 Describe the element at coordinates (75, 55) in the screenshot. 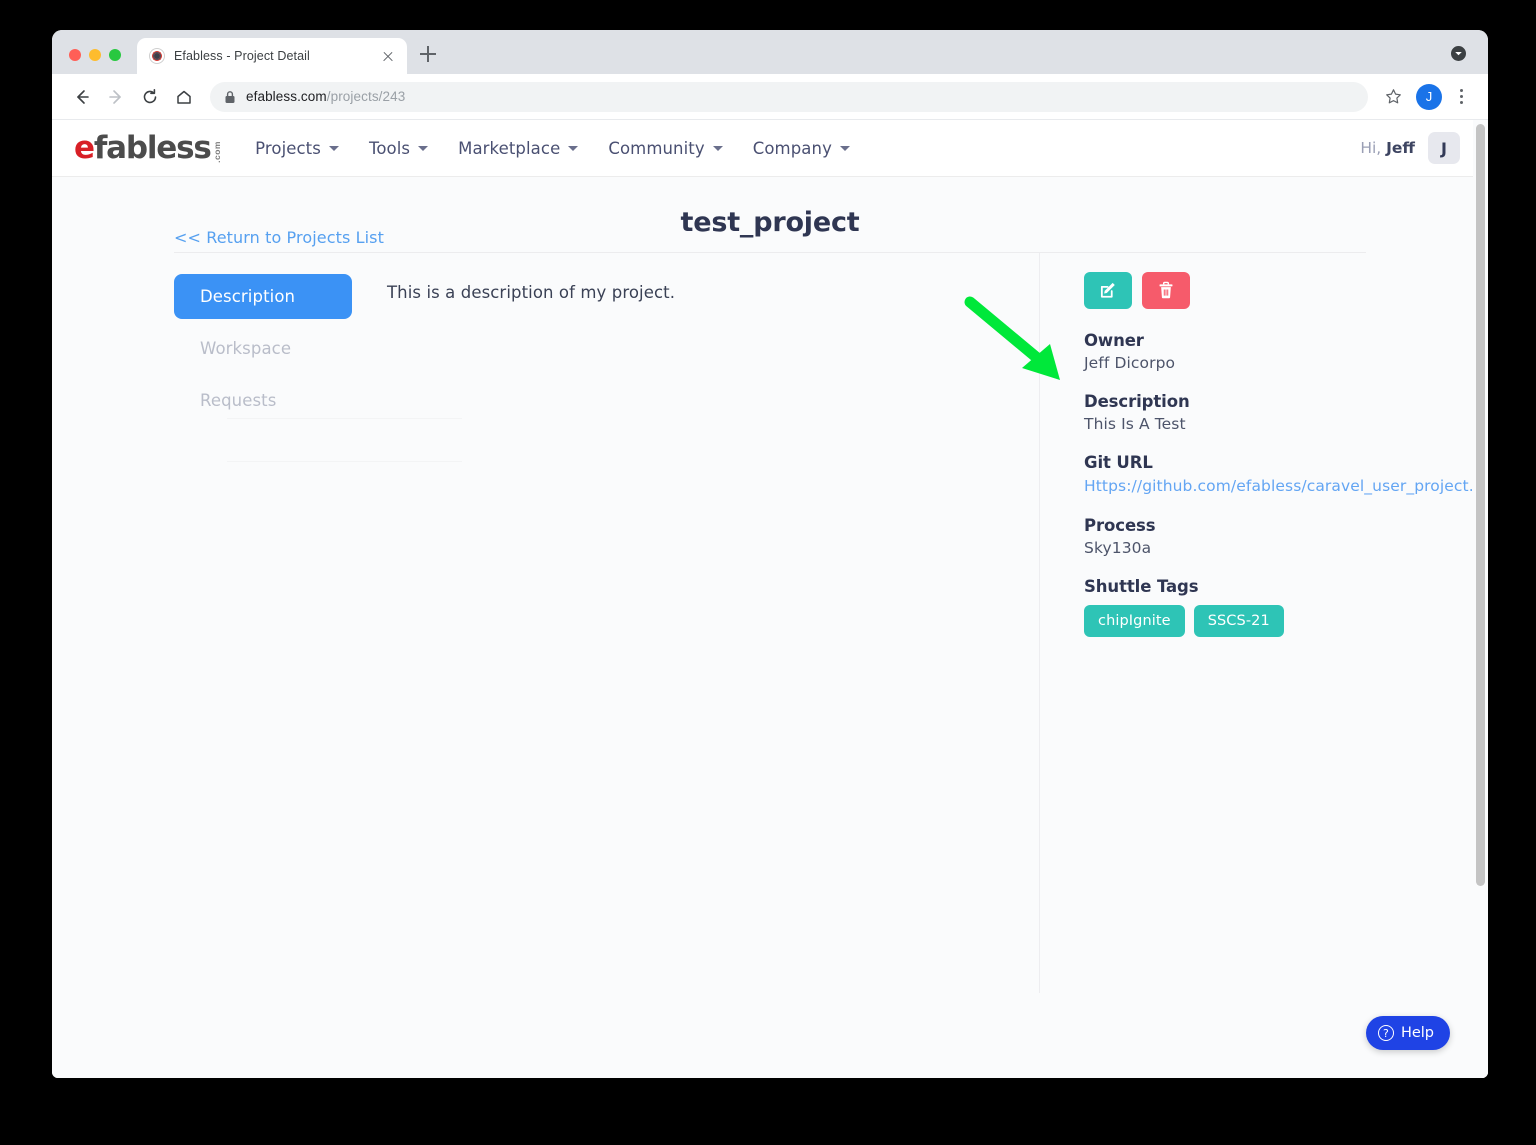

I see `close-window-button` at that location.